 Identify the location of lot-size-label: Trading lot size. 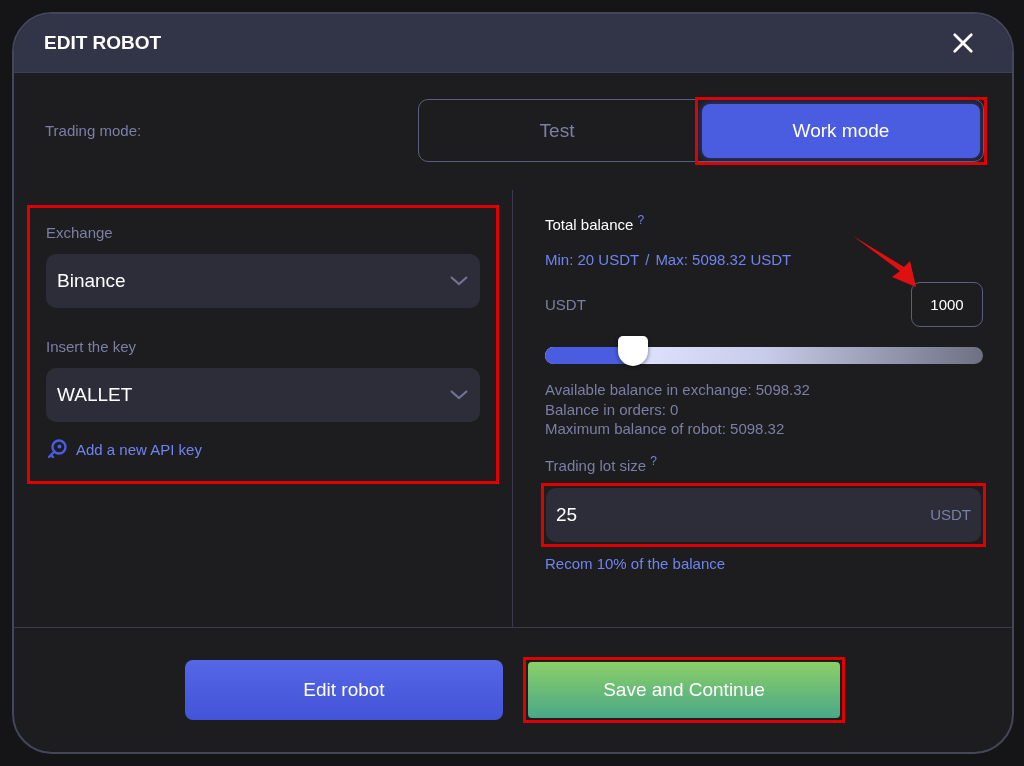
(596, 465).